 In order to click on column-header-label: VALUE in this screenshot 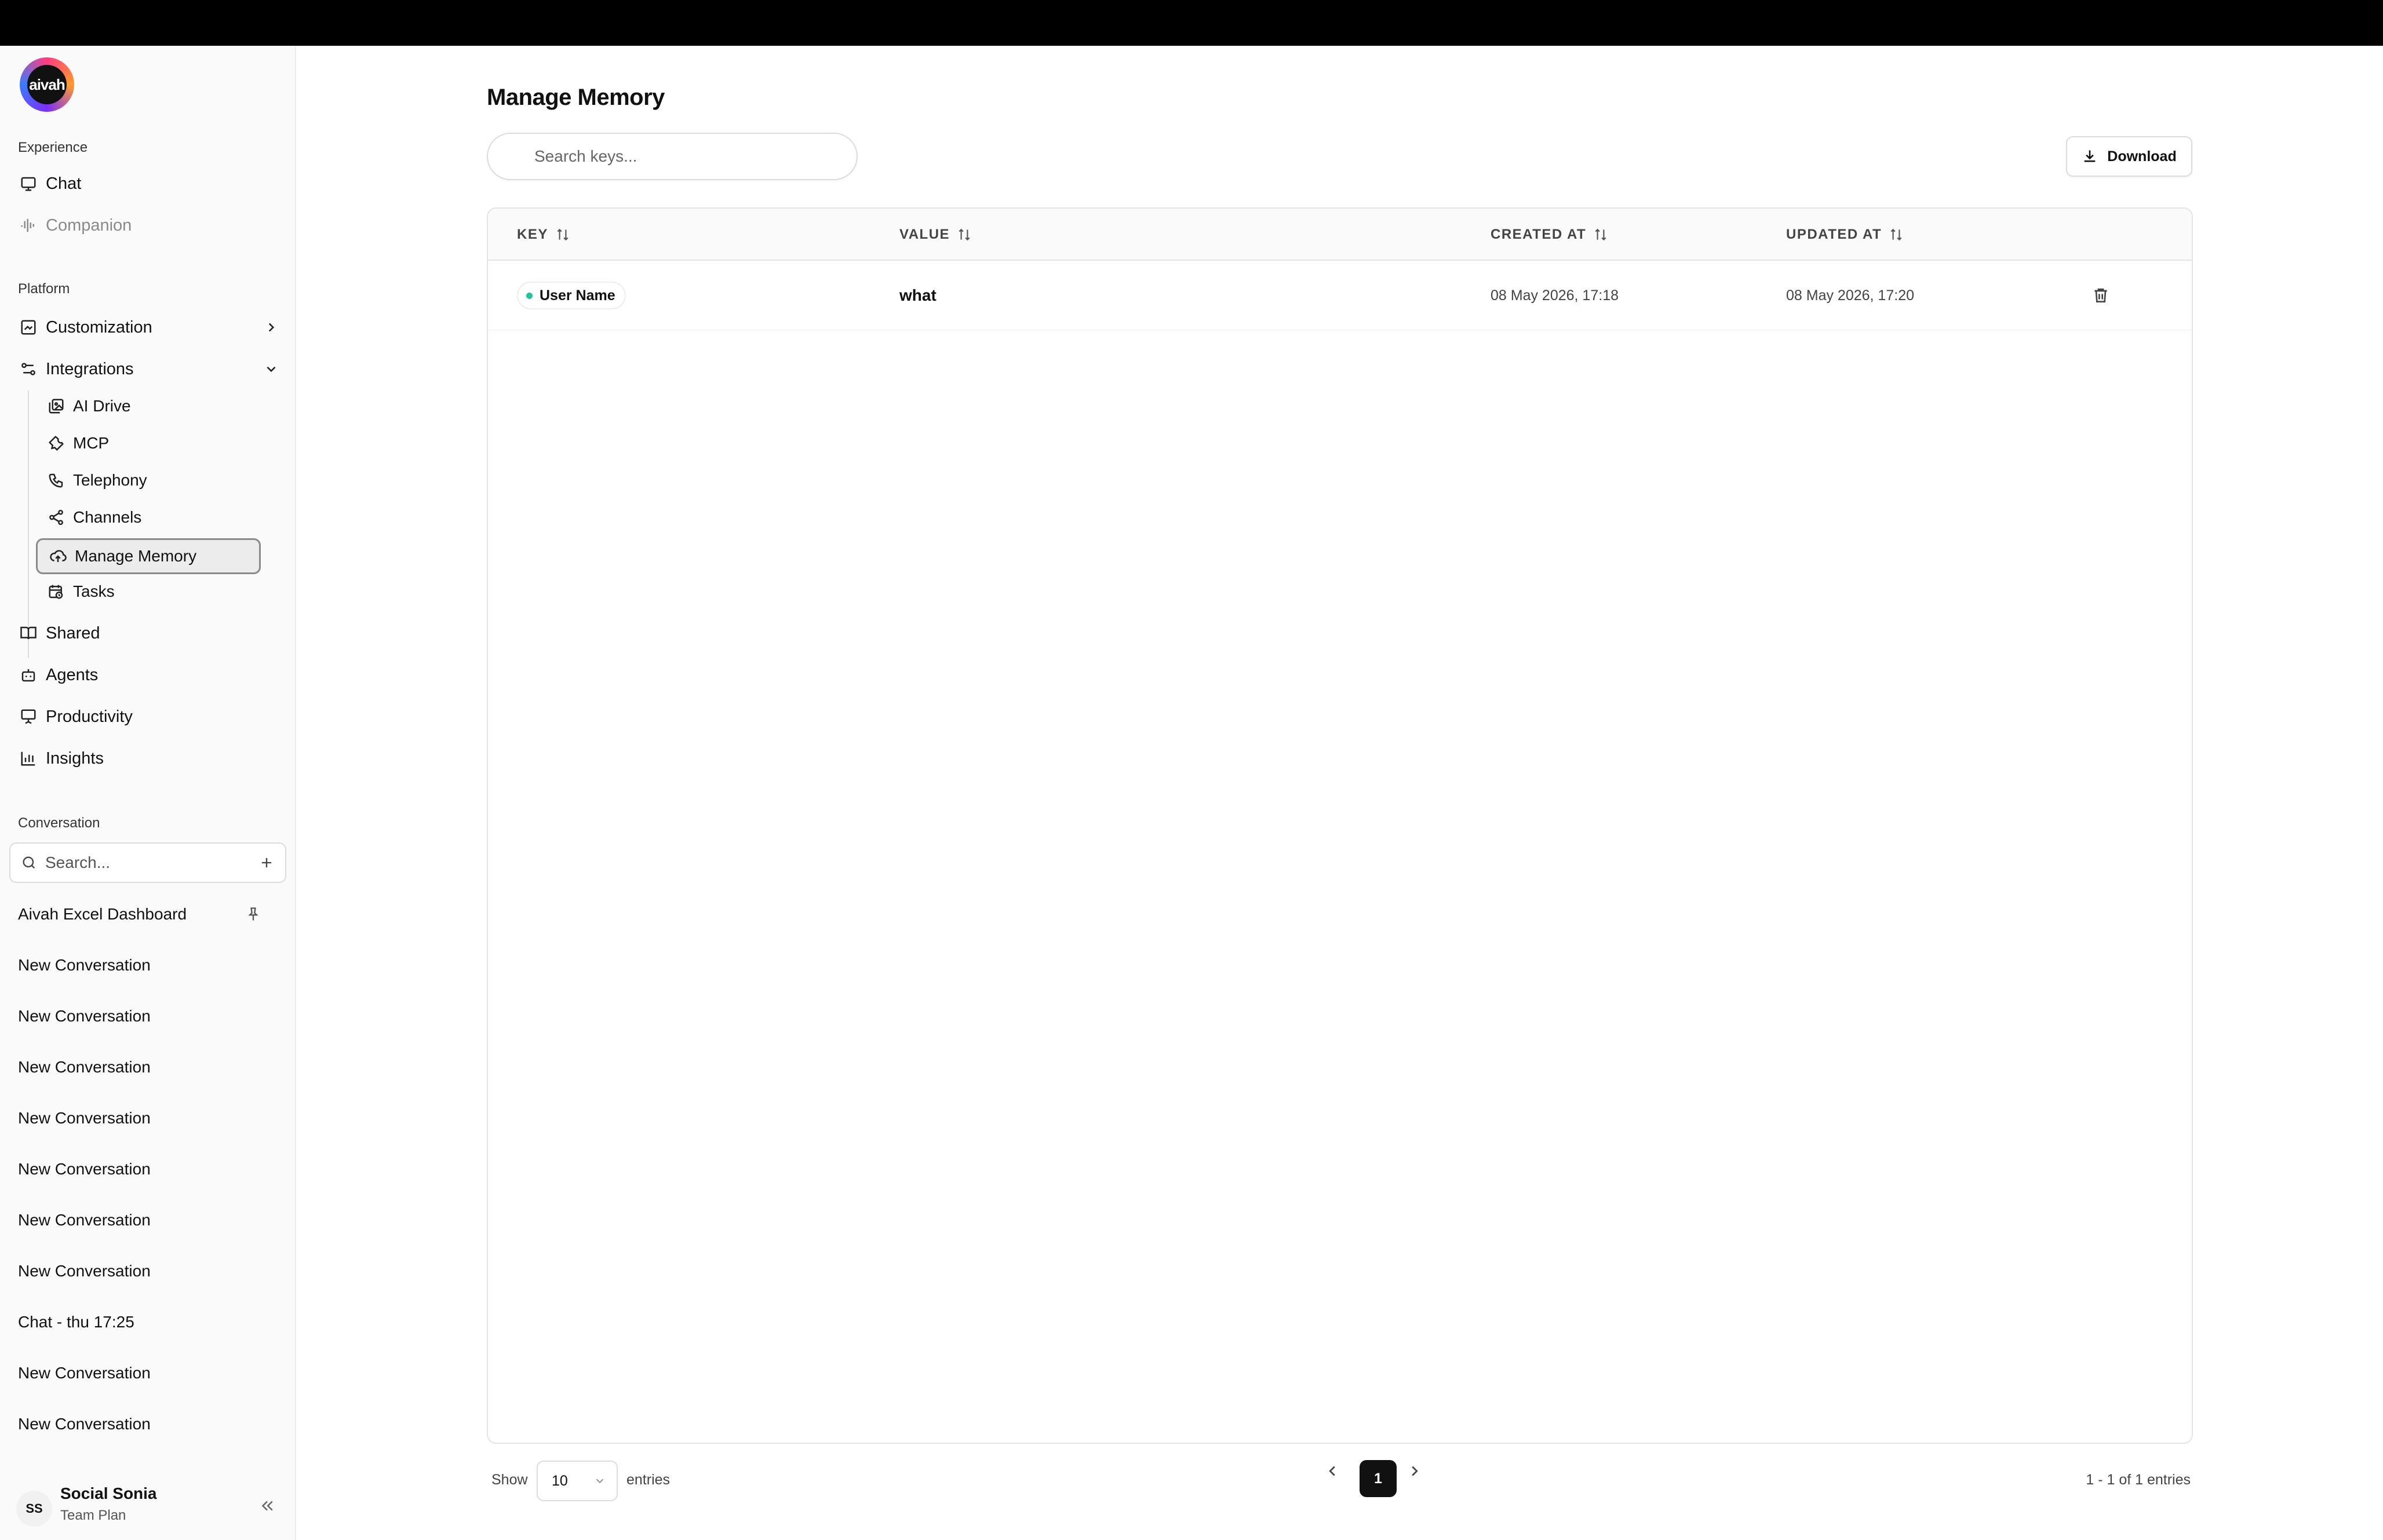, I will do `click(925, 235)`.